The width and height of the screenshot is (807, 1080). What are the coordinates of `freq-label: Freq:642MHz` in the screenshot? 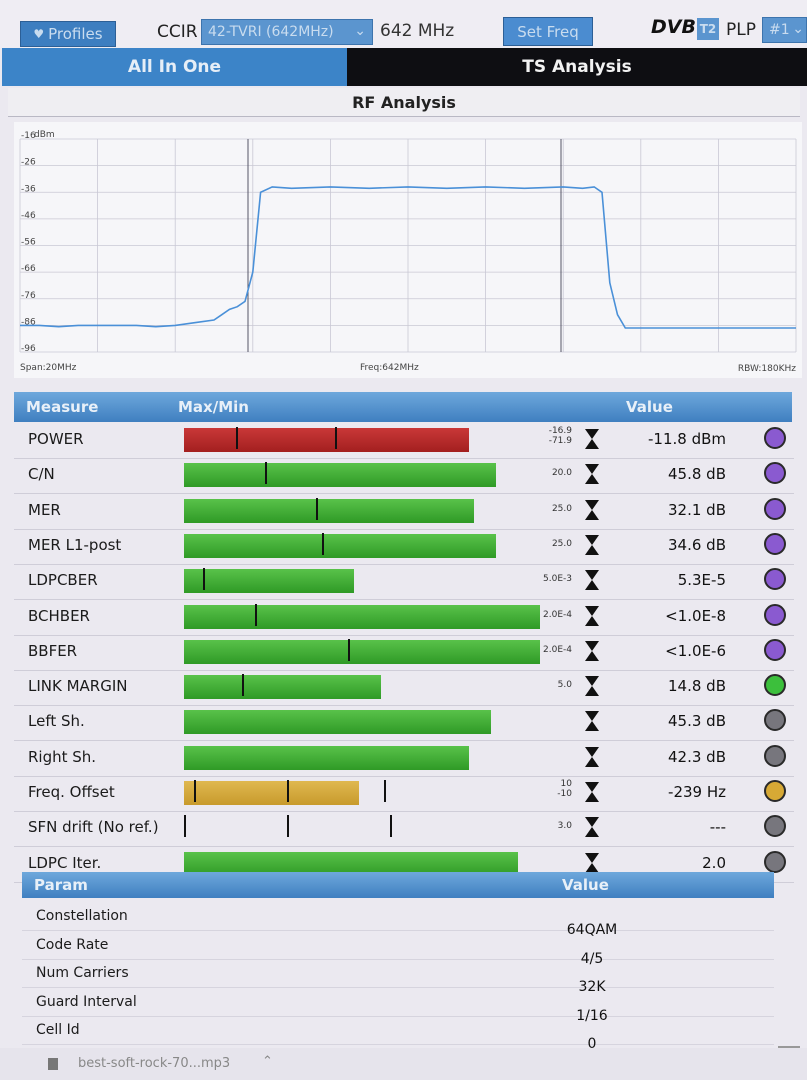 It's located at (389, 368).